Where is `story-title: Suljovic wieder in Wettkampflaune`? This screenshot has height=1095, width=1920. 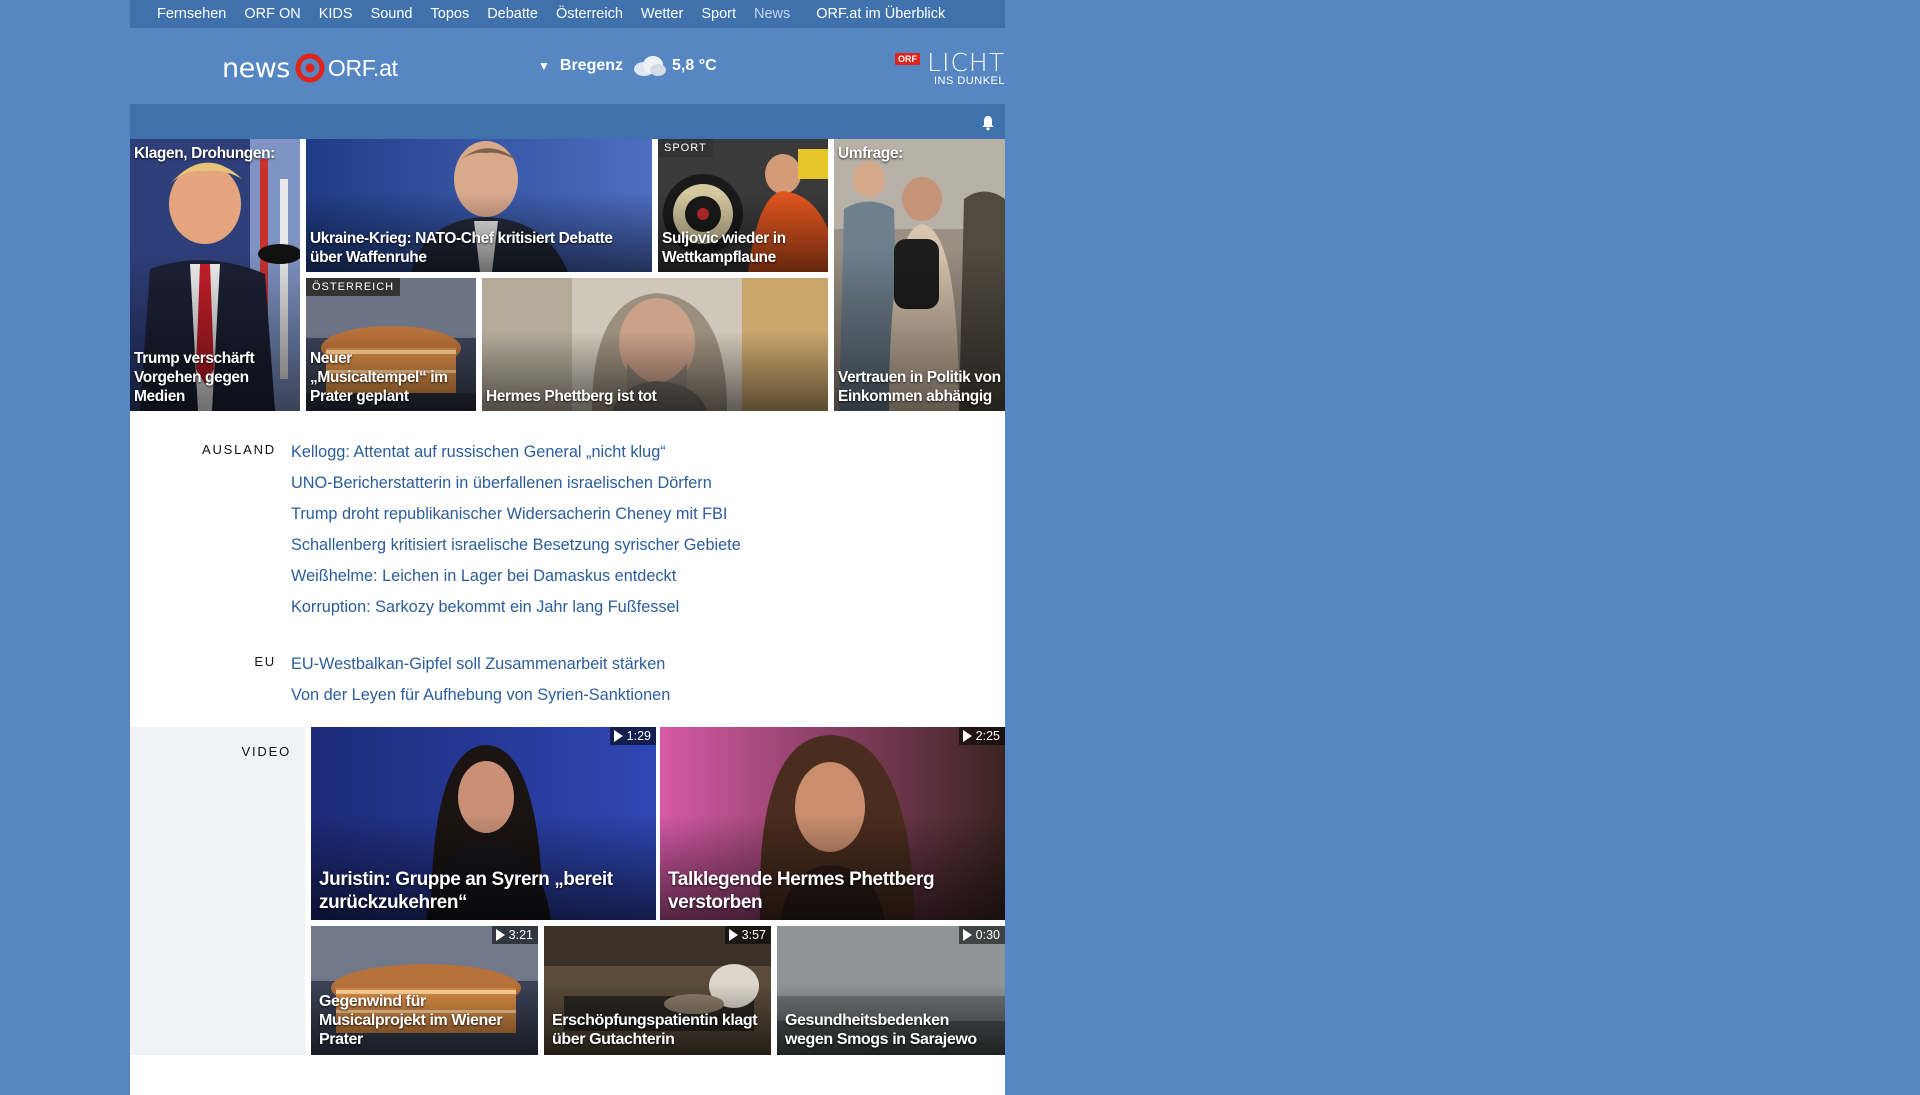
story-title: Suljovic wieder in Wettkampflaune is located at coordinates (724, 248).